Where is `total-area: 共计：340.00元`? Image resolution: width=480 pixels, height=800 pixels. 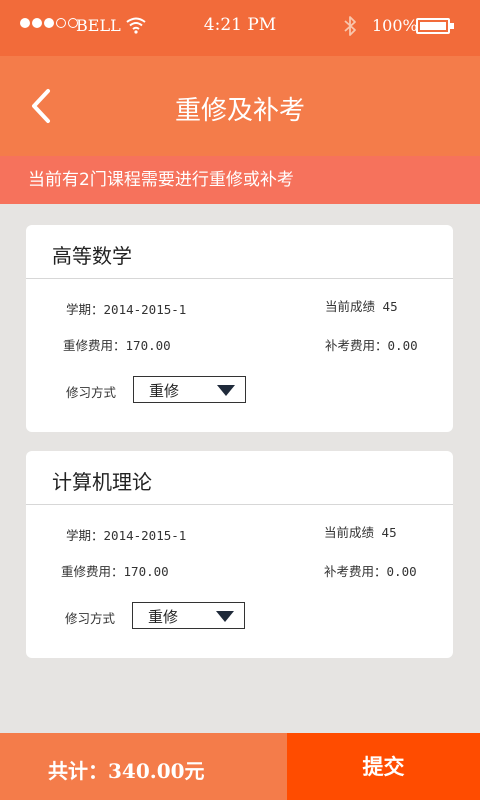 total-area: 共计：340.00元 is located at coordinates (143, 766).